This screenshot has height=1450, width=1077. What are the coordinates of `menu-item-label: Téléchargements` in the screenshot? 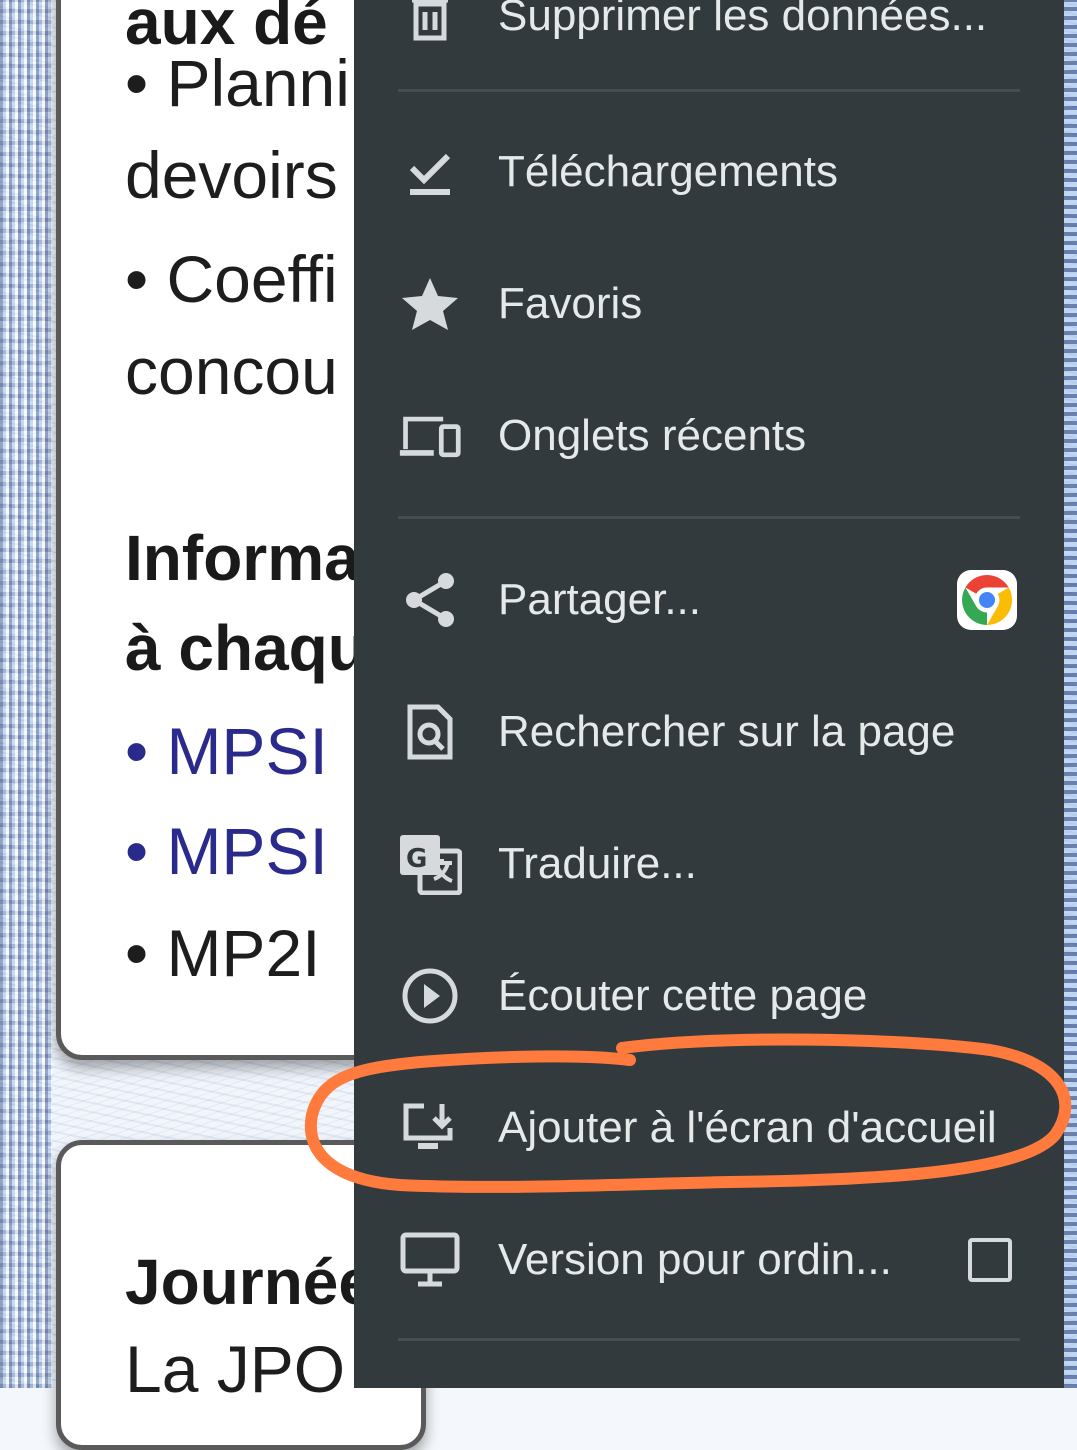 It's located at (668, 171).